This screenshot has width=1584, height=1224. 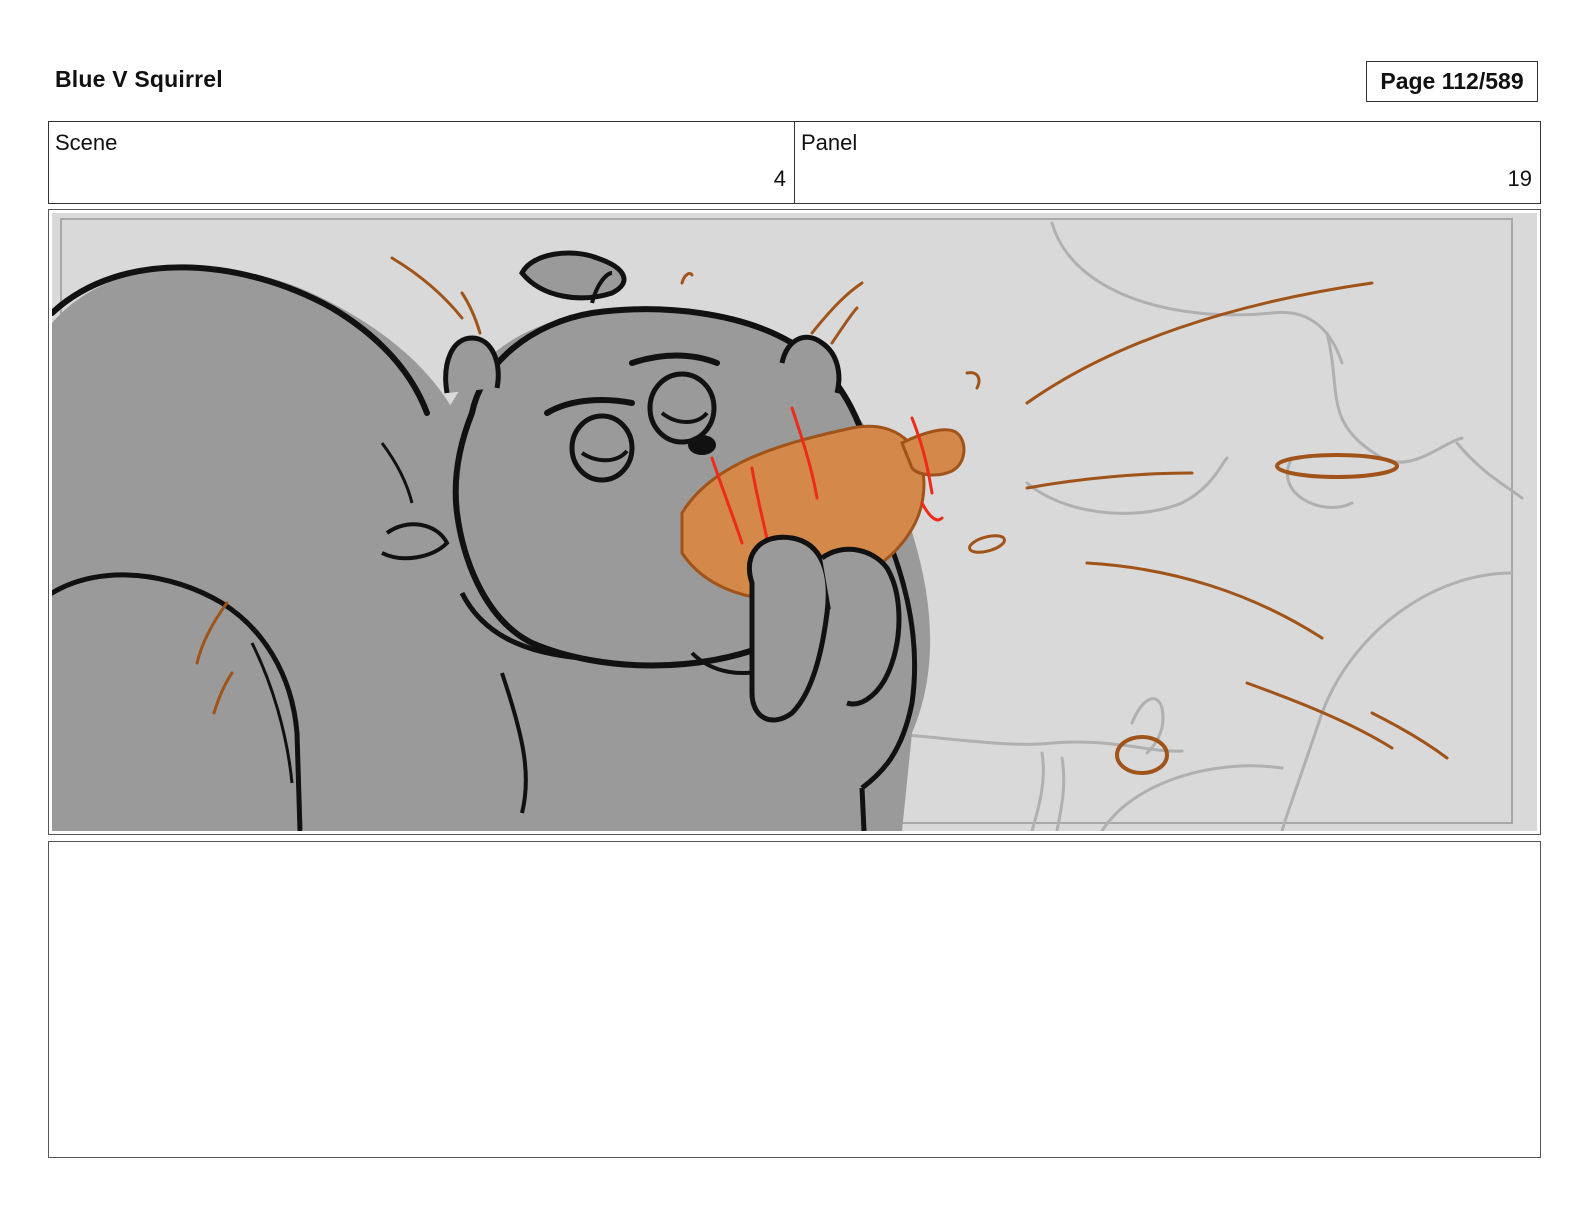 I want to click on panel-label: Panel, so click(x=829, y=142).